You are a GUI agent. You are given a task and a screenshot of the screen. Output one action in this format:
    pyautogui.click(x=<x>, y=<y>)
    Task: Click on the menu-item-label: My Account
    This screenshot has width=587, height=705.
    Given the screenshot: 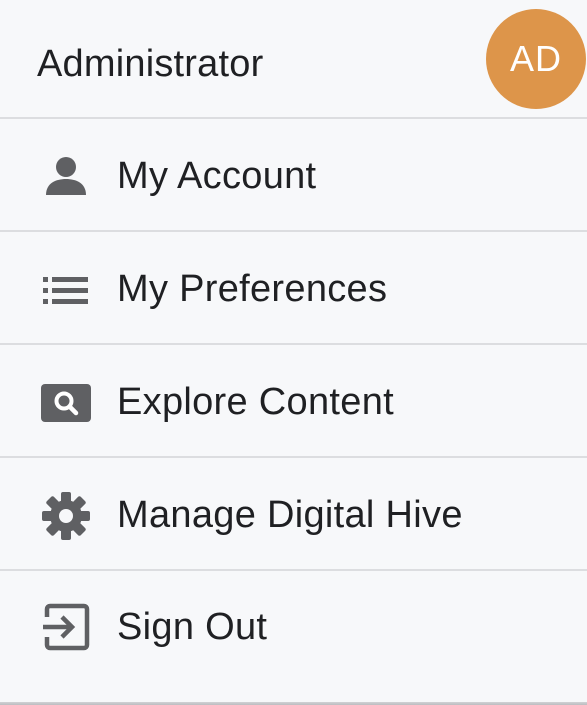 What is the action you would take?
    pyautogui.click(x=217, y=176)
    